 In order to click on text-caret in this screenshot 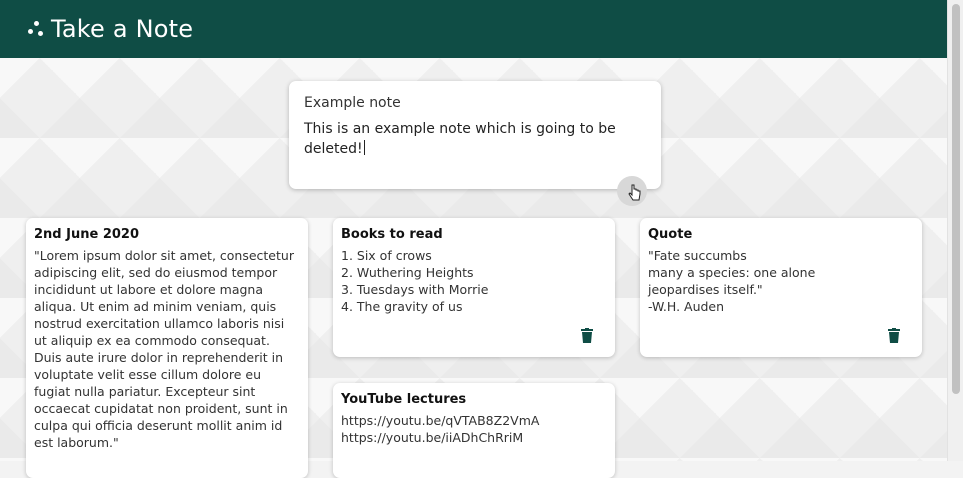, I will do `click(364, 147)`.